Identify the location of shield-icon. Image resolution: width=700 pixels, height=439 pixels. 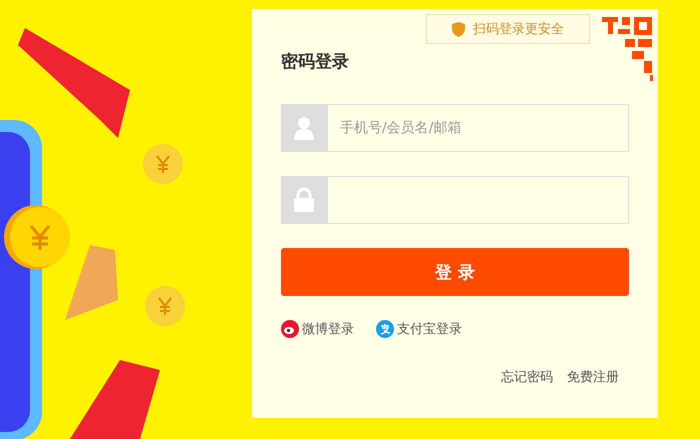
(458, 29).